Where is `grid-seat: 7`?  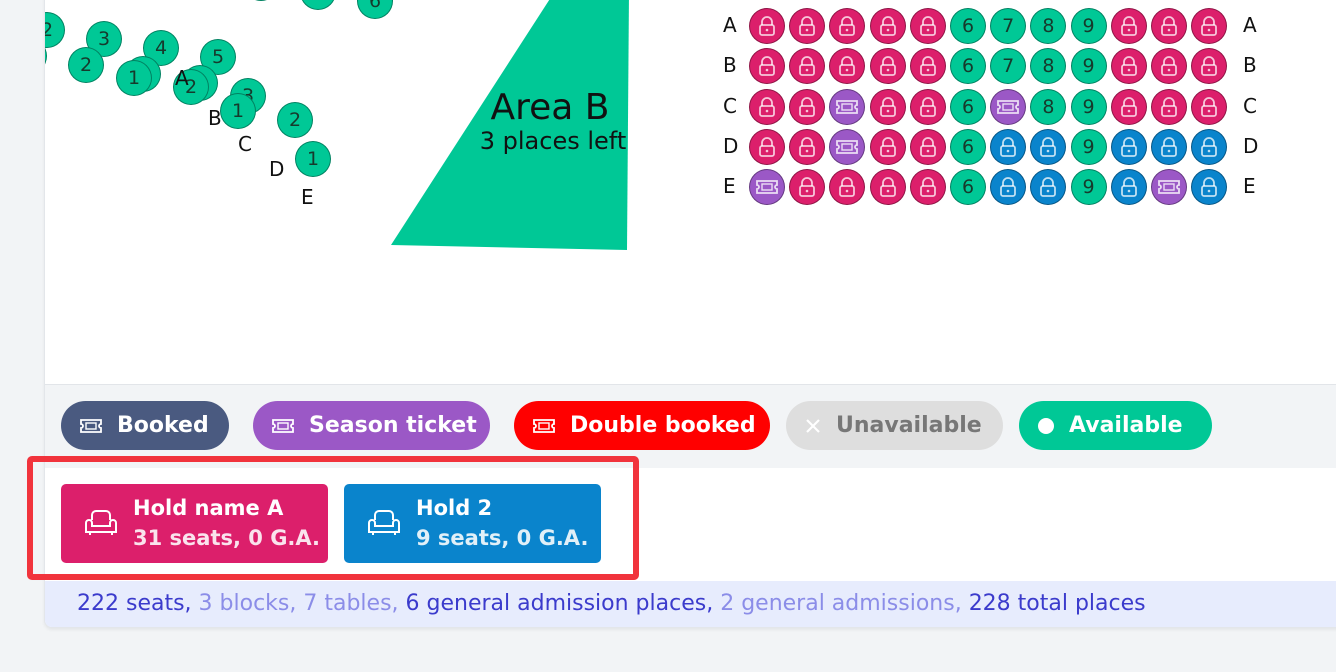
grid-seat: 7 is located at coordinates (1008, 26).